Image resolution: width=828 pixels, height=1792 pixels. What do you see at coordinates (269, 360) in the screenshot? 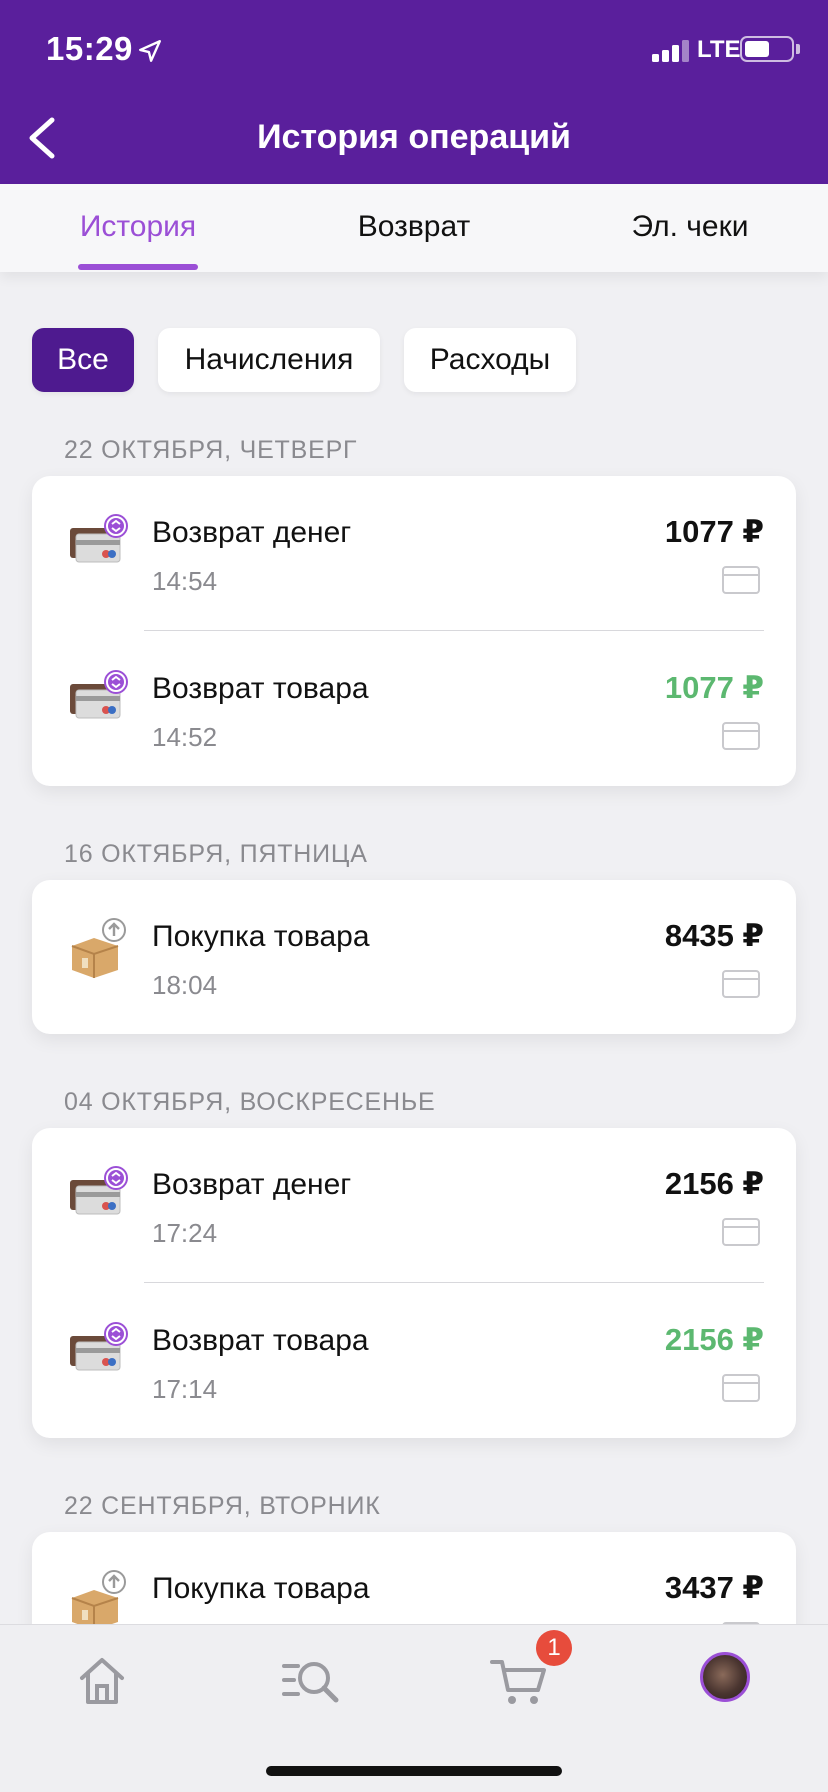
I see `filter-income-chip: Начисления` at bounding box center [269, 360].